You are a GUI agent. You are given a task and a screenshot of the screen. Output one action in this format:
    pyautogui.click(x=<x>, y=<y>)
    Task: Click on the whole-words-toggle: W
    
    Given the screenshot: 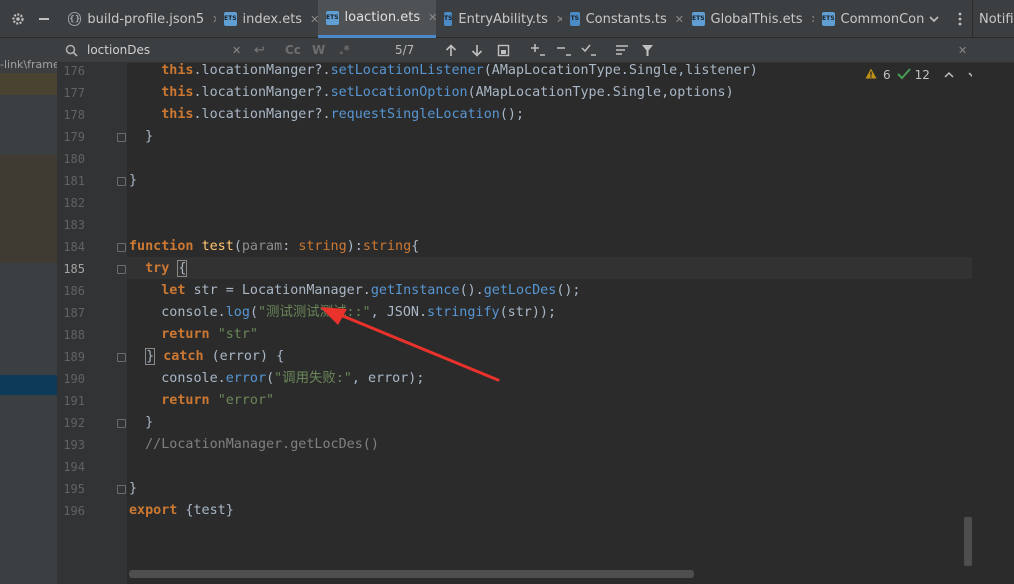 What is the action you would take?
    pyautogui.click(x=318, y=50)
    